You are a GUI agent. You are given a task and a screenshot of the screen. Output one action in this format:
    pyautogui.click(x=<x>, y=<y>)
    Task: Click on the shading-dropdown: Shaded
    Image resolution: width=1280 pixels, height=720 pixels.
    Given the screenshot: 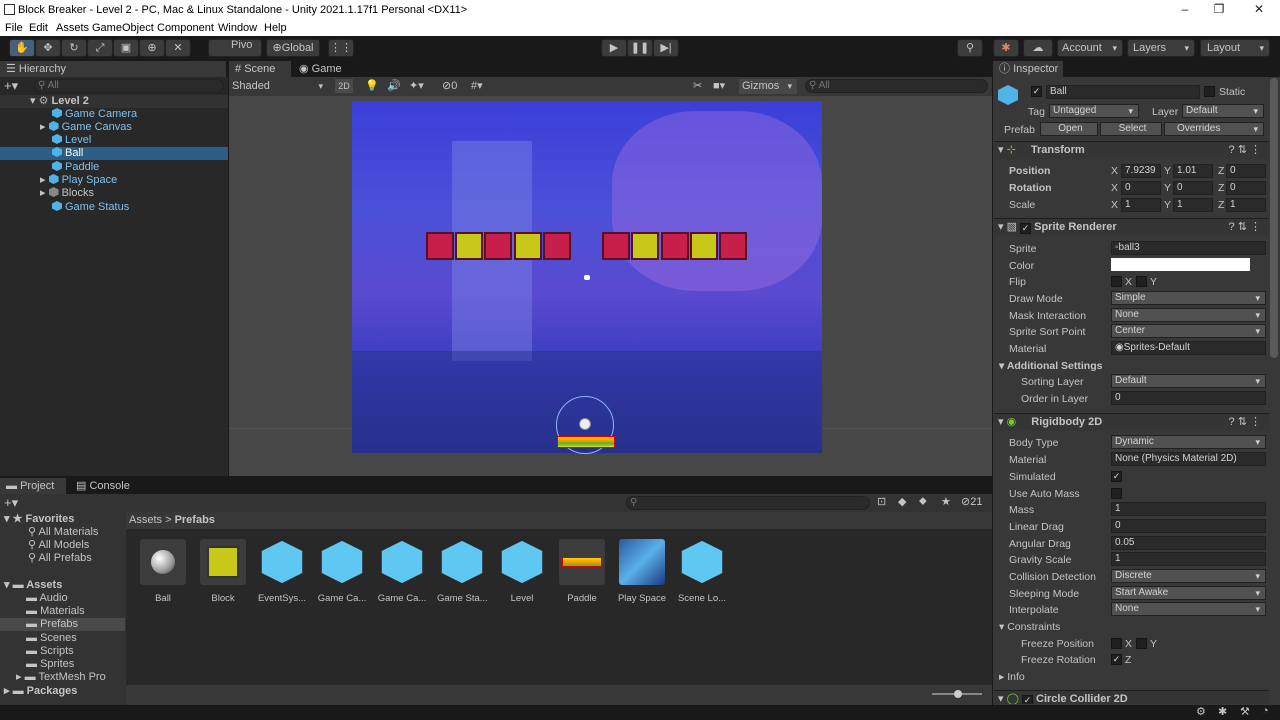 What is the action you would take?
    pyautogui.click(x=280, y=86)
    